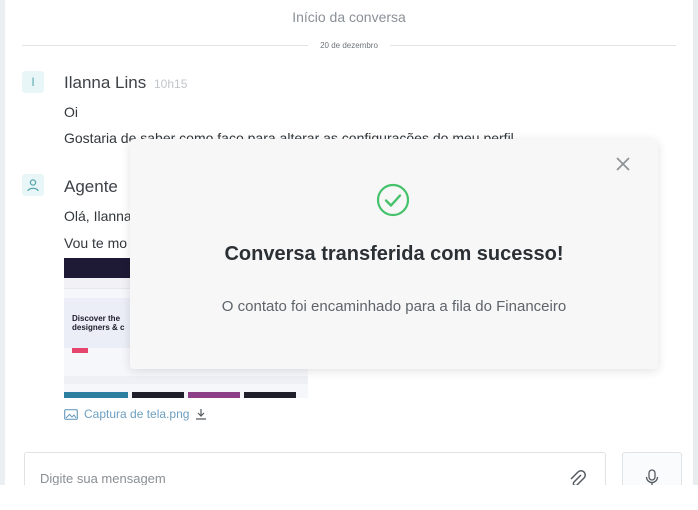  What do you see at coordinates (98, 323) in the screenshot?
I see `preview-hero-text: Discover the designers & c` at bounding box center [98, 323].